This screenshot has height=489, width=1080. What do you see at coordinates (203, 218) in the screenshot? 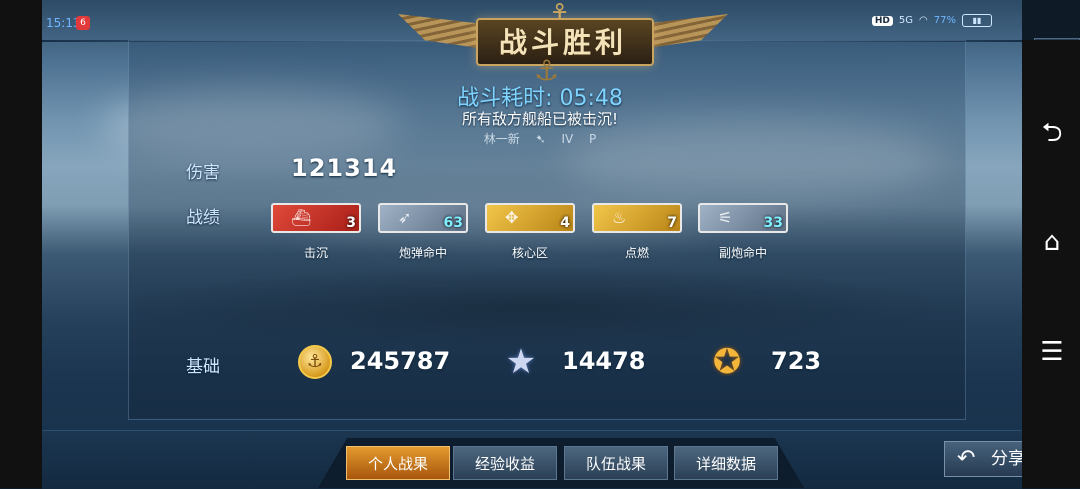
I see `achievements-label: 战绩` at bounding box center [203, 218].